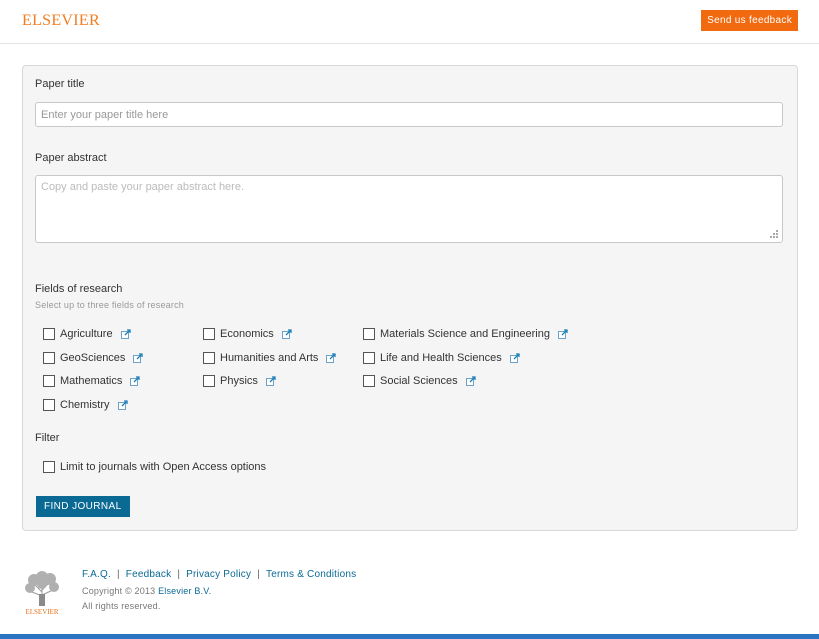 This screenshot has width=819, height=639. I want to click on field-option-physics: Physics, so click(239, 381).